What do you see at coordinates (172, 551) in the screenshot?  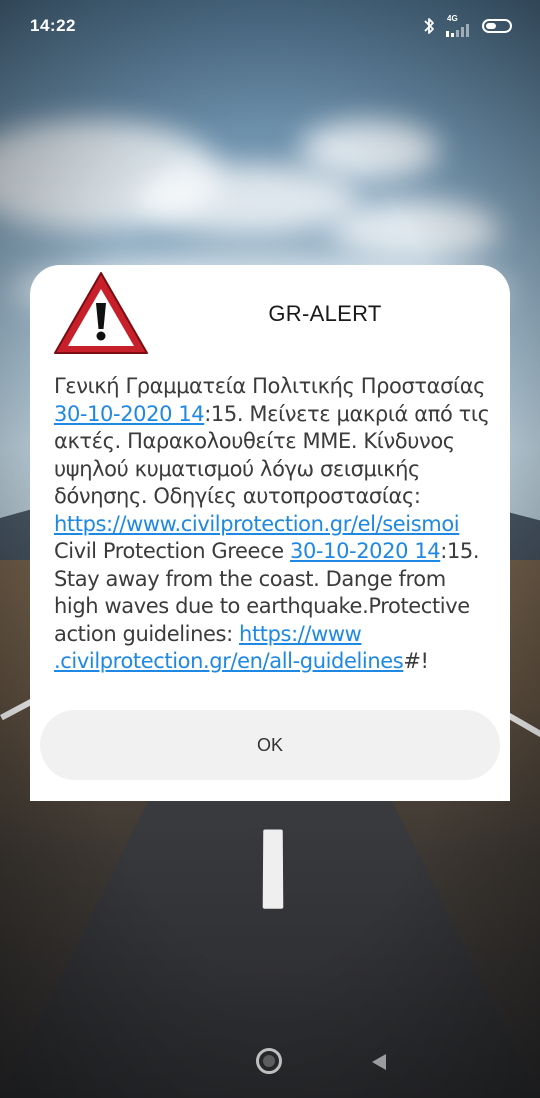 I see `message-text-en-prefix: Civil Protection Greece` at bounding box center [172, 551].